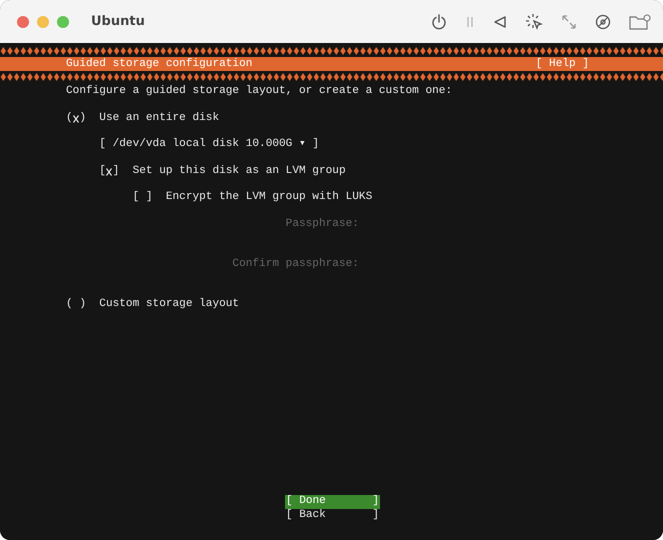  I want to click on option-label: Encrypt the LVM group with LUKS, so click(269, 198).